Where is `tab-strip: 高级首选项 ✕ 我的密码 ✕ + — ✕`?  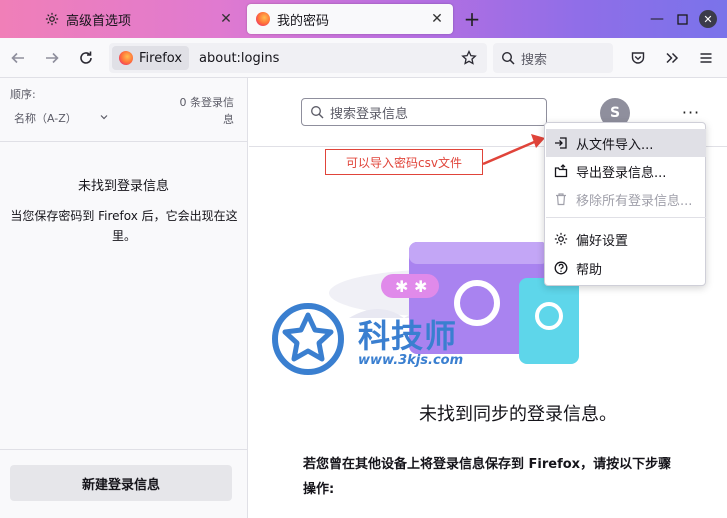
tab-strip: 高级首选项 ✕ 我的密码 ✕ + — ✕ is located at coordinates (363, 19).